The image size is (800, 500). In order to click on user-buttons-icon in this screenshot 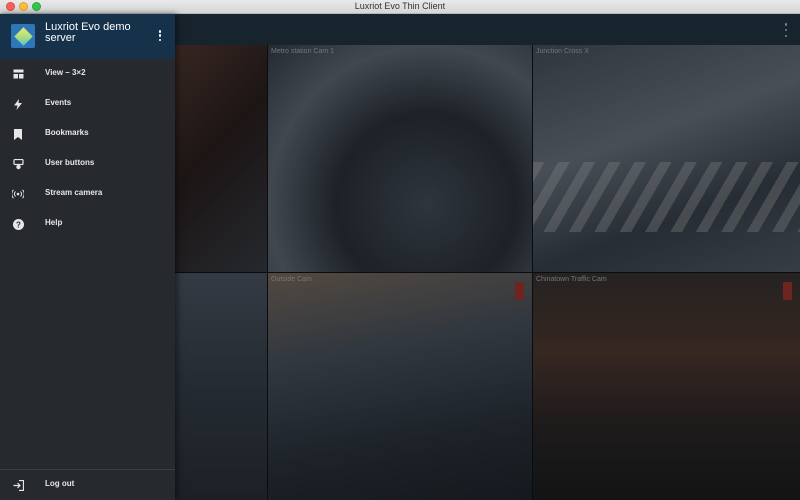, I will do `click(18, 164)`.